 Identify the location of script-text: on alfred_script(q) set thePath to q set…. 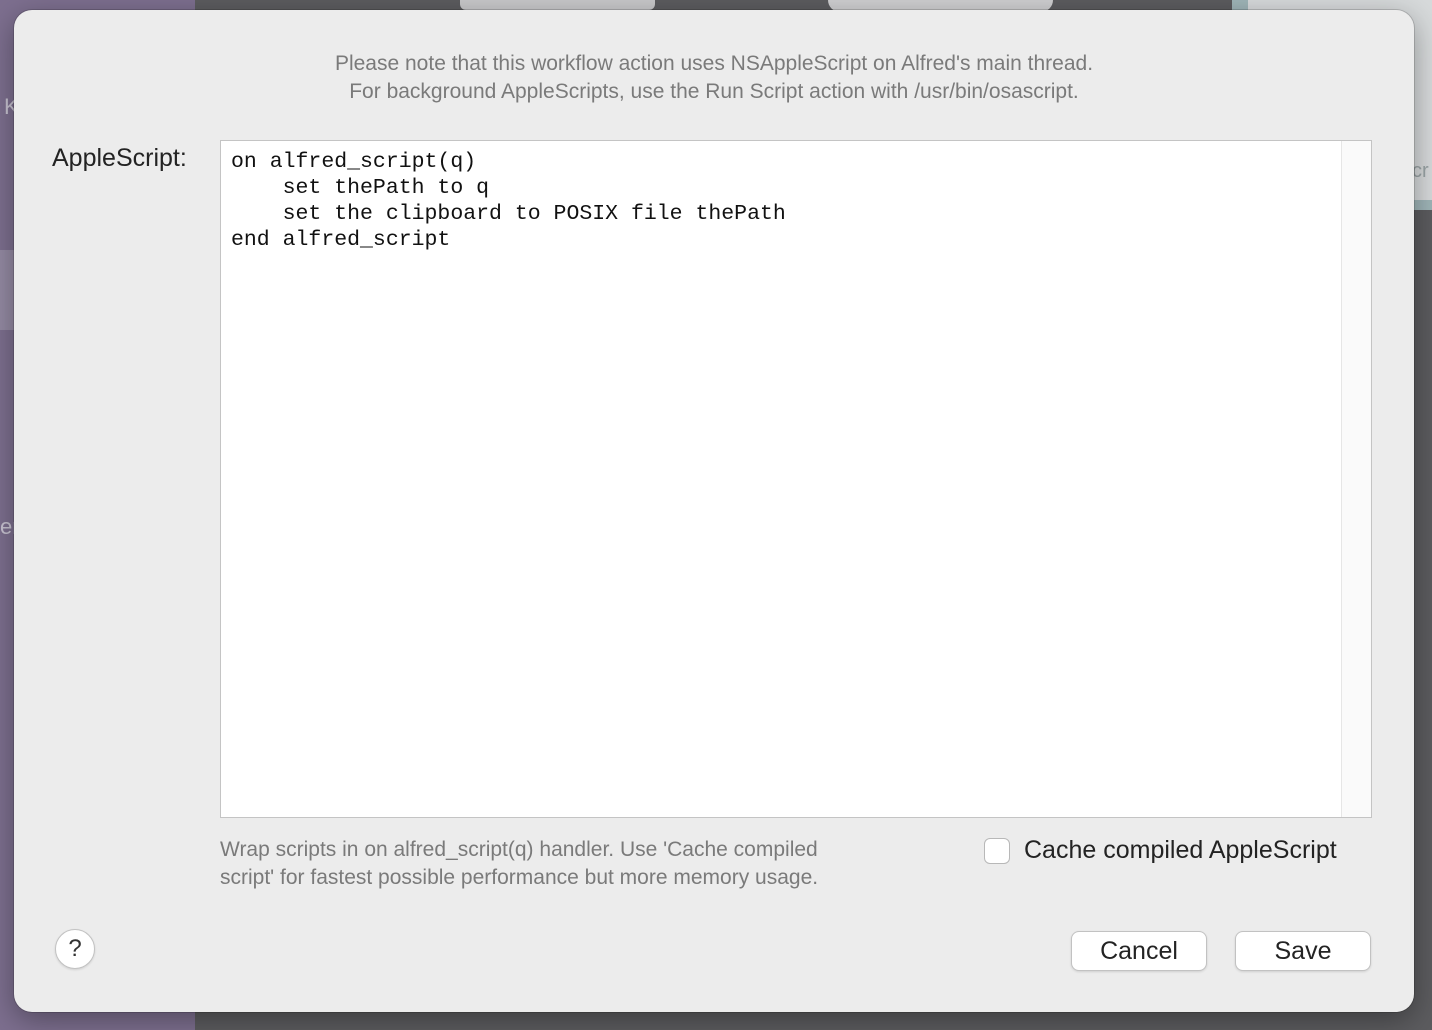
(508, 201).